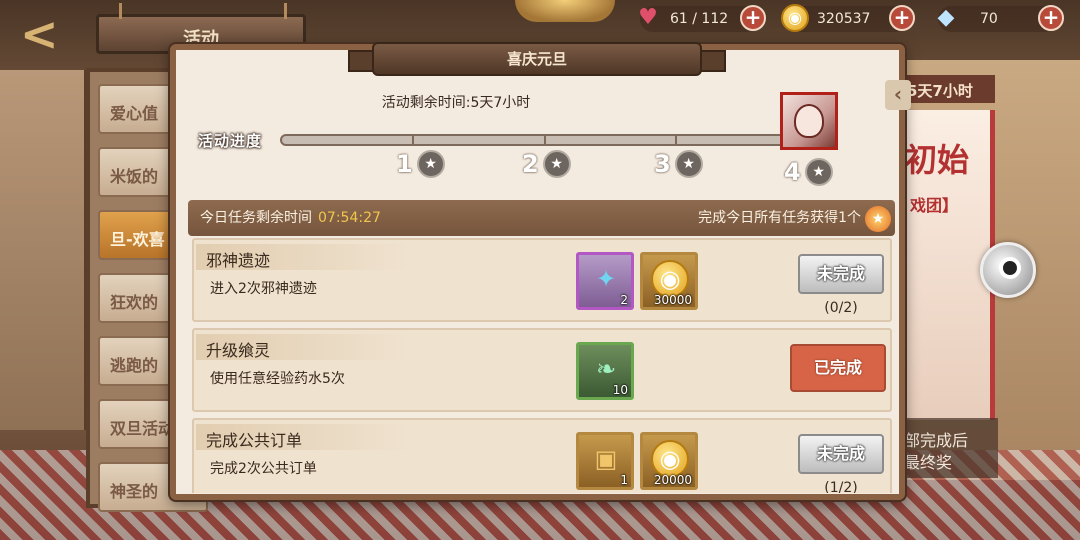 The image size is (1080, 540). Describe the element at coordinates (950, 89) in the screenshot. I see `event-banner: 5天7小时` at that location.